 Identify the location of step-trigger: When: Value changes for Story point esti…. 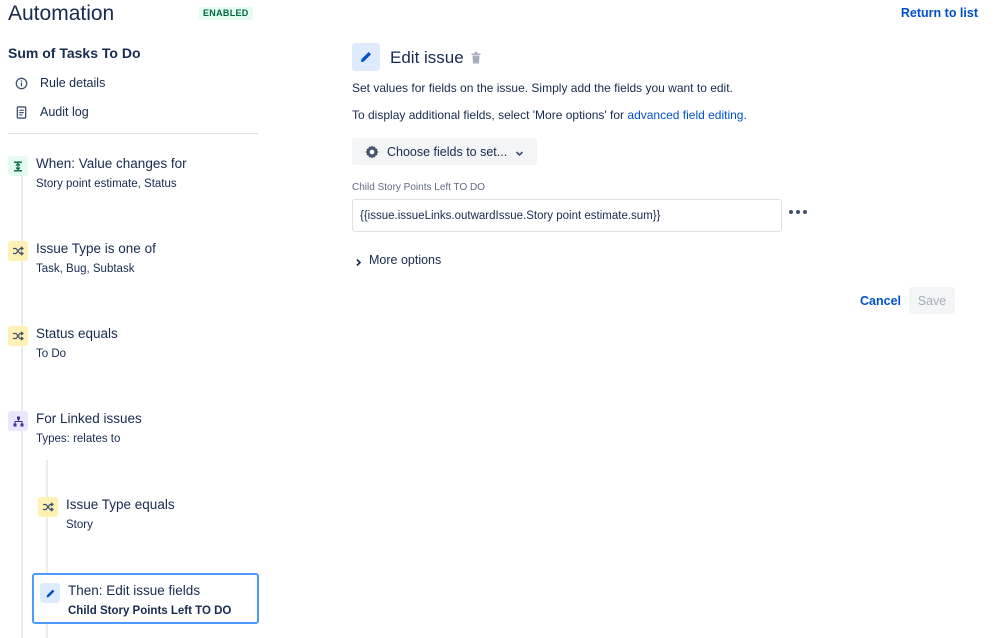
(97, 173).